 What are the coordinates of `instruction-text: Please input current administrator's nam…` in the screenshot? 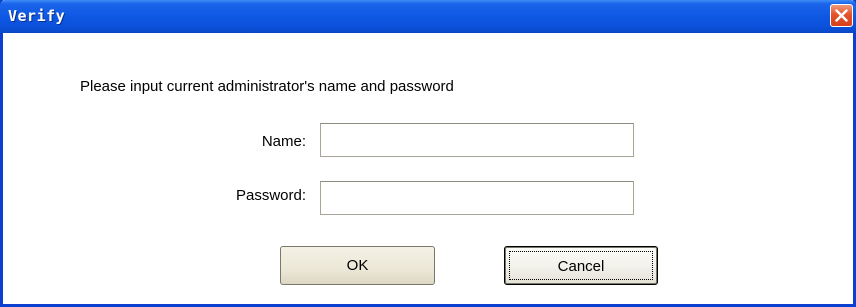 It's located at (267, 86).